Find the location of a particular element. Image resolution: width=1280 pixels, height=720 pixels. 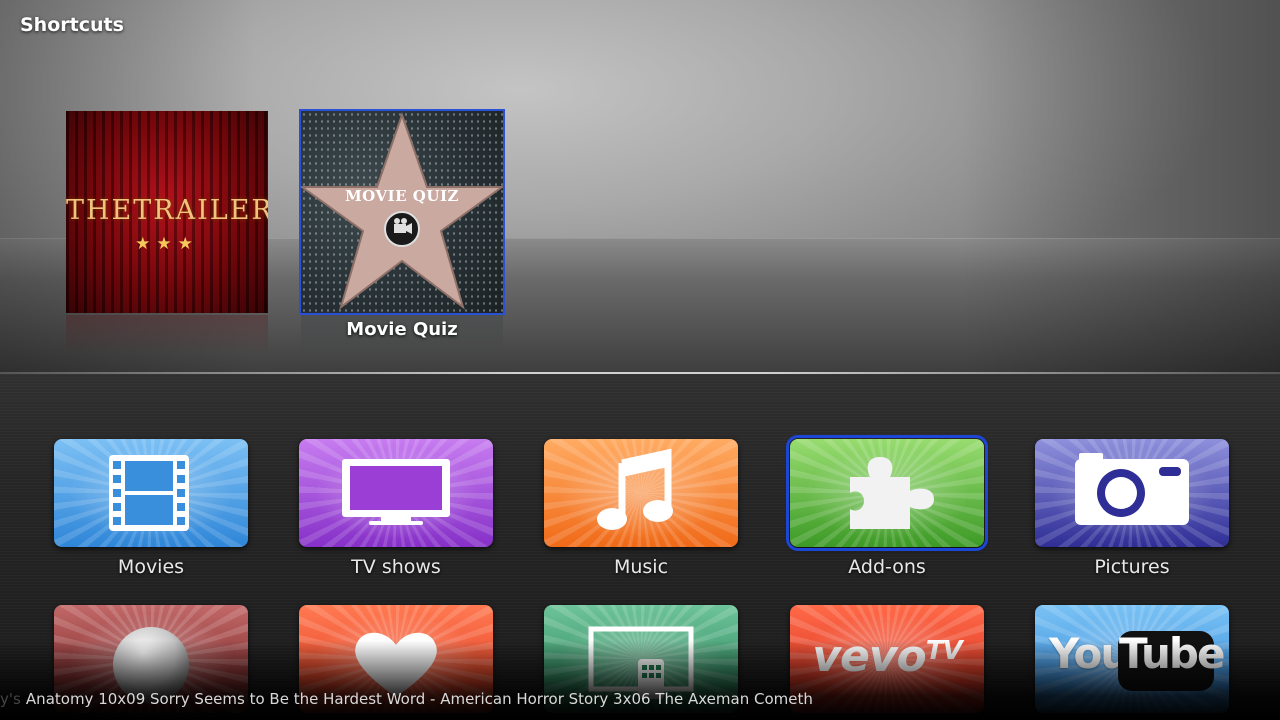

menu-tile-movies is located at coordinates (151, 493).